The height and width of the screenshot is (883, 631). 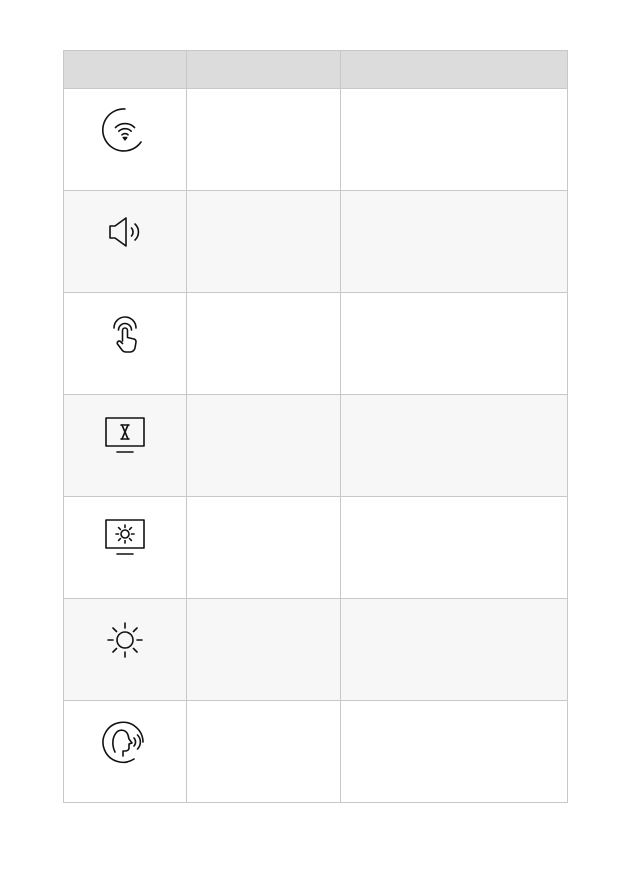 I want to click on screen-timer-icon, so click(x=125, y=436).